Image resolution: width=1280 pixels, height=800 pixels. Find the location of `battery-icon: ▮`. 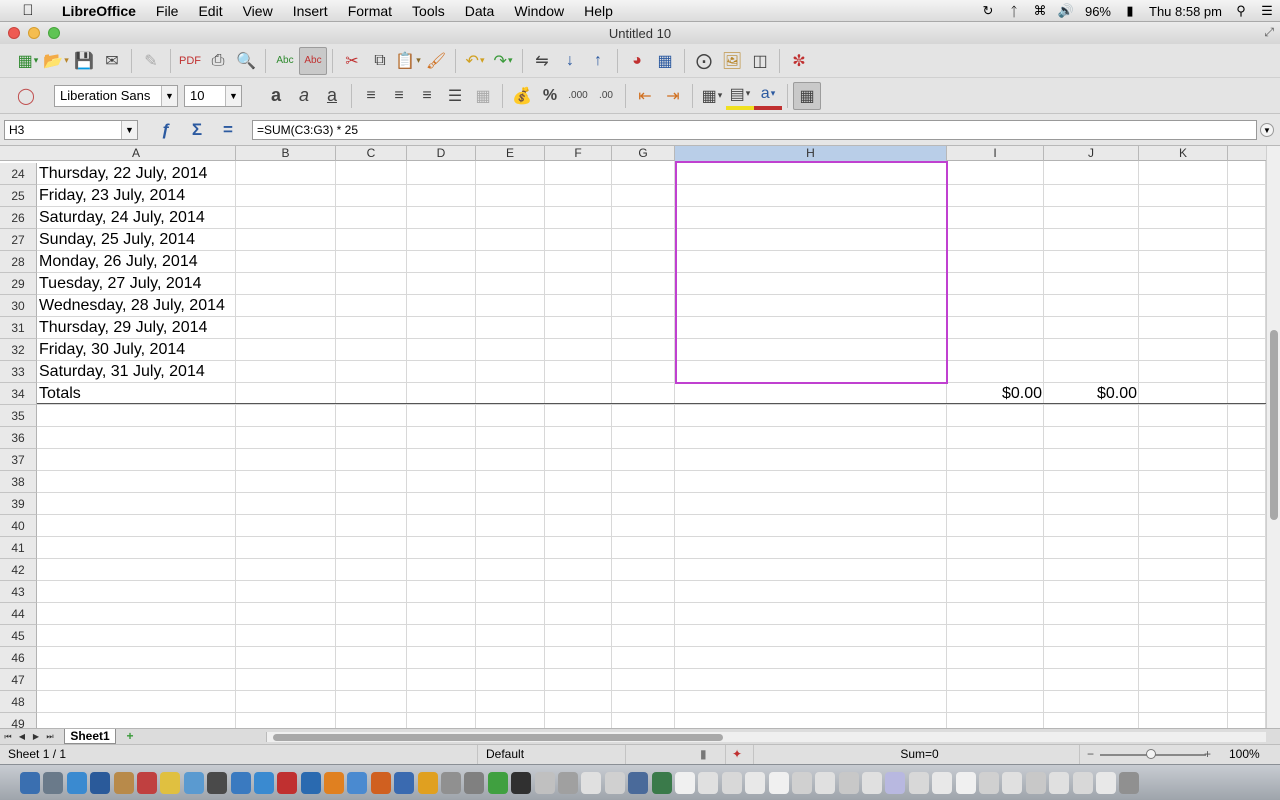

battery-icon: ▮ is located at coordinates (1130, 11).